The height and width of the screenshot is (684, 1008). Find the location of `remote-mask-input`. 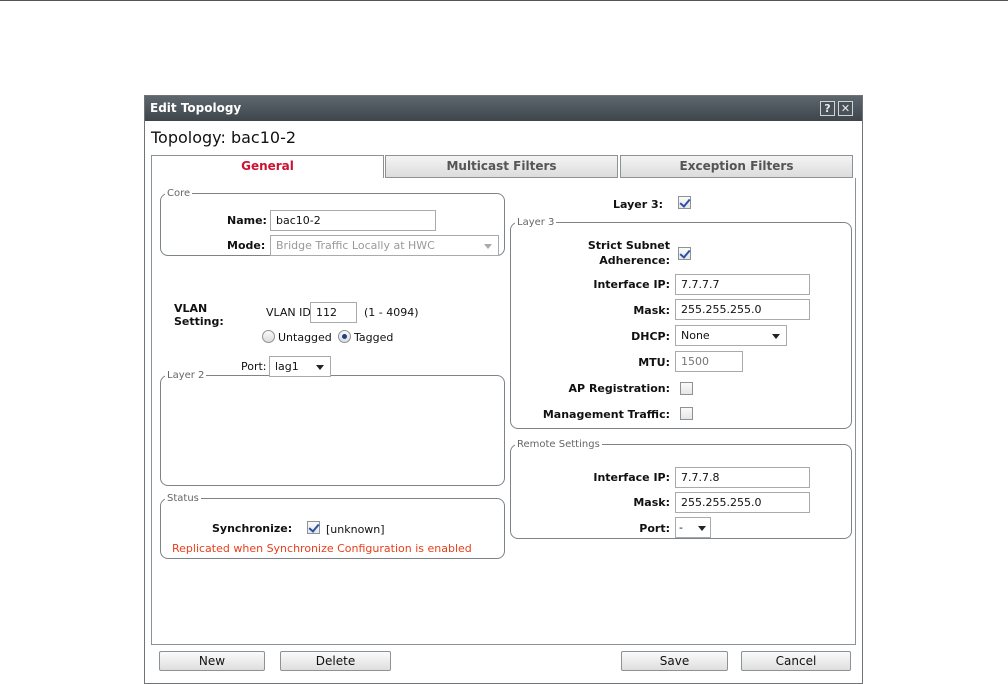

remote-mask-input is located at coordinates (742, 502).